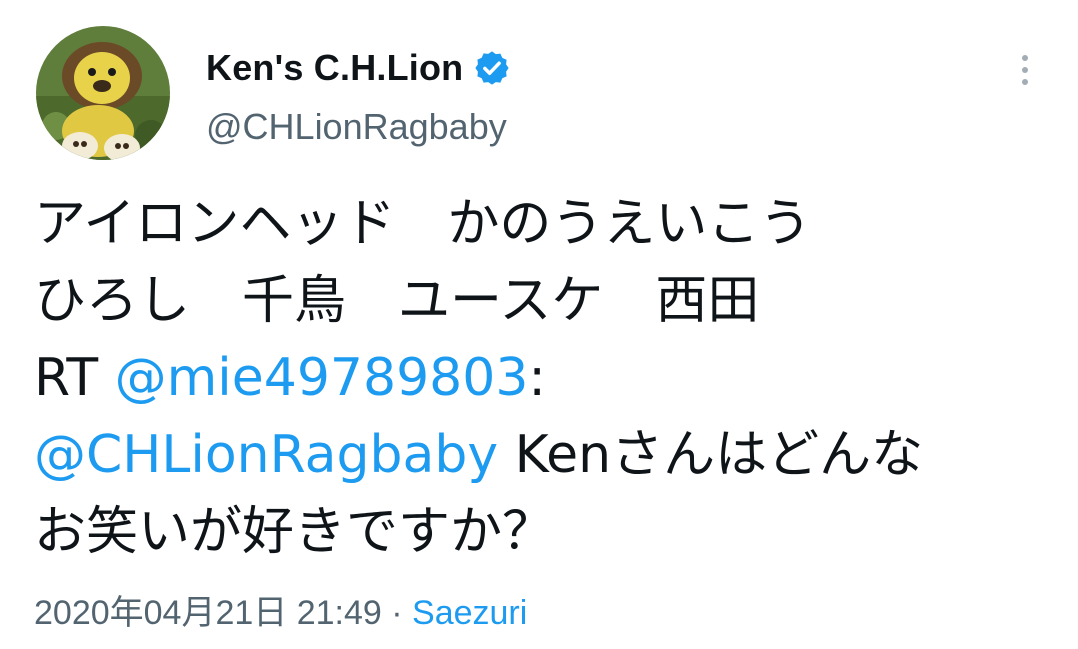 The width and height of the screenshot is (1078, 649). Describe the element at coordinates (423, 224) in the screenshot. I see `tweet-line: アイロンヘッド かのうえいこう` at that location.